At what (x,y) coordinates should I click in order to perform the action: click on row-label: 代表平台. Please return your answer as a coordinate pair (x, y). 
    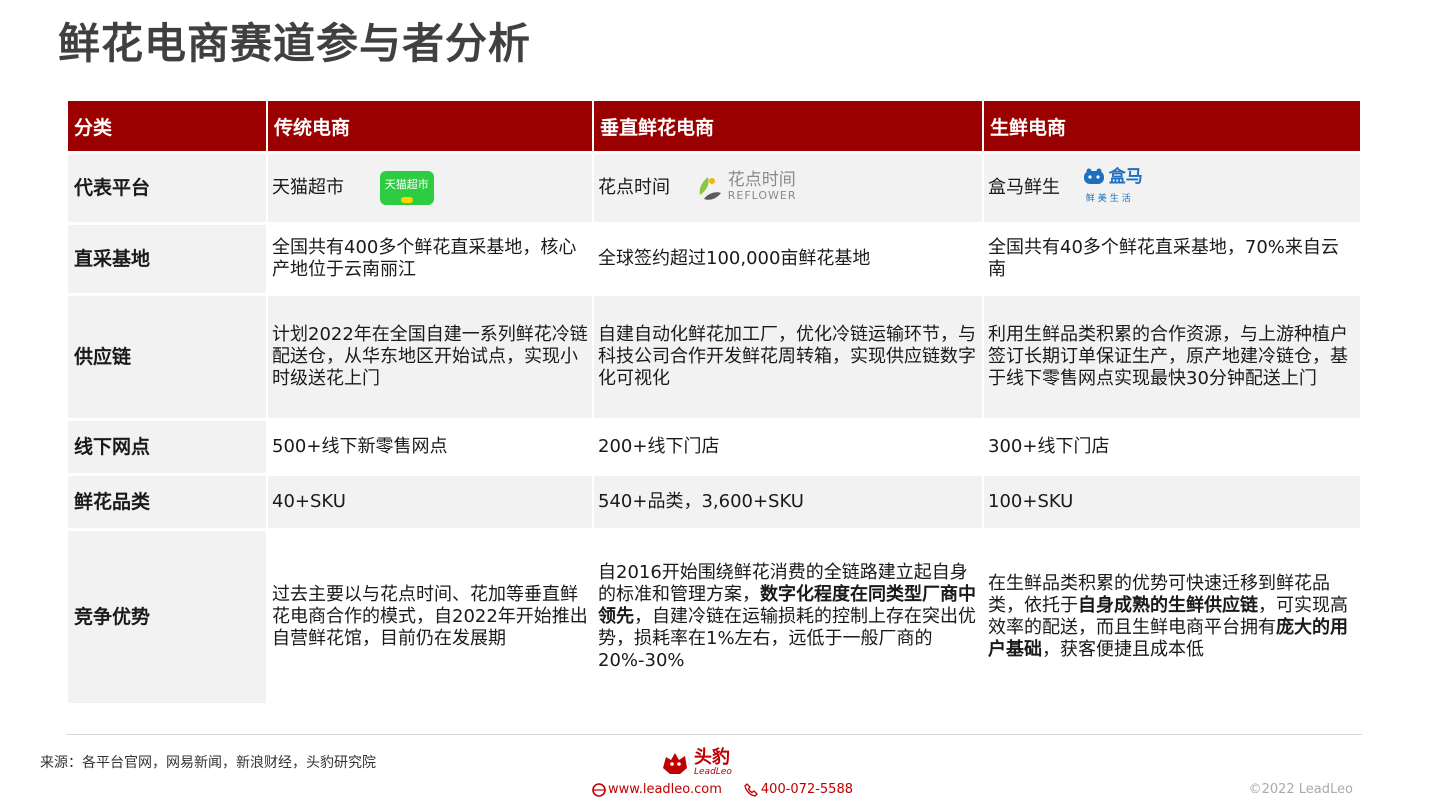
    Looking at the image, I should click on (167, 188).